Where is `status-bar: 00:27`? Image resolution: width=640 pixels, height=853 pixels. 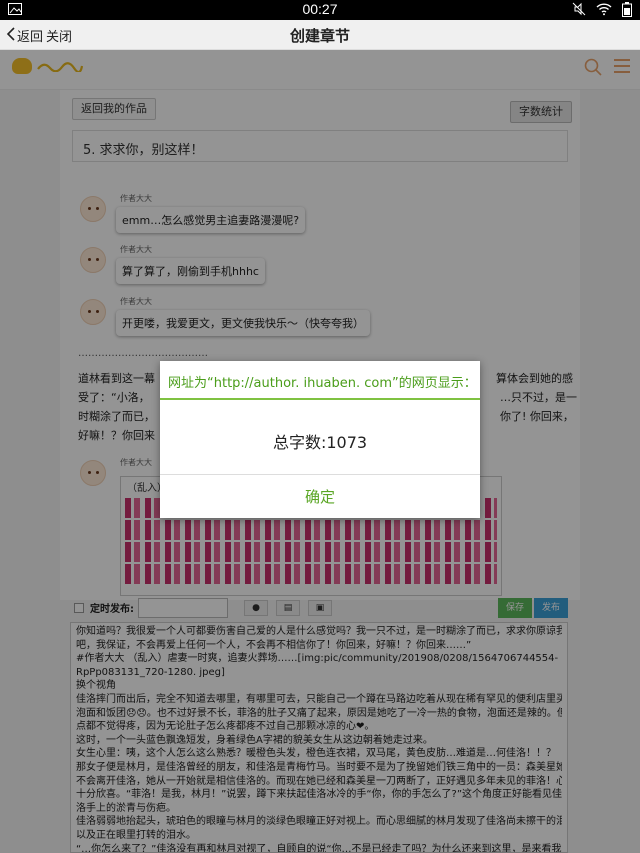
status-bar: 00:27 is located at coordinates (320, 10).